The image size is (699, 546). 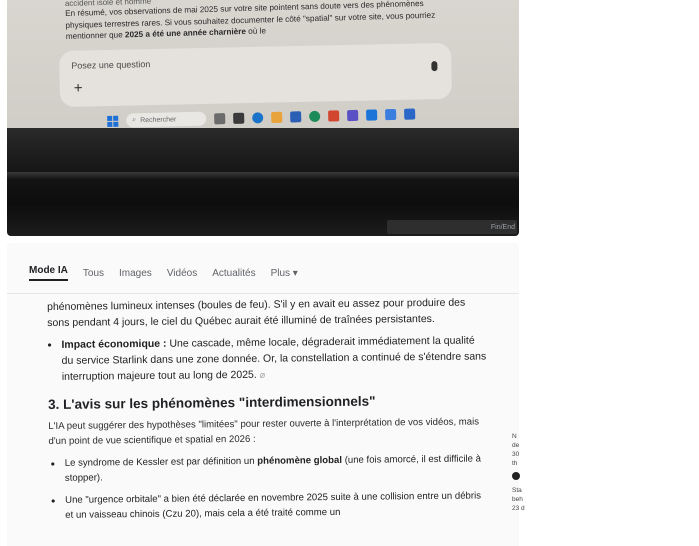 I want to click on tab-mode-ia: Mode IA, so click(x=48, y=273).